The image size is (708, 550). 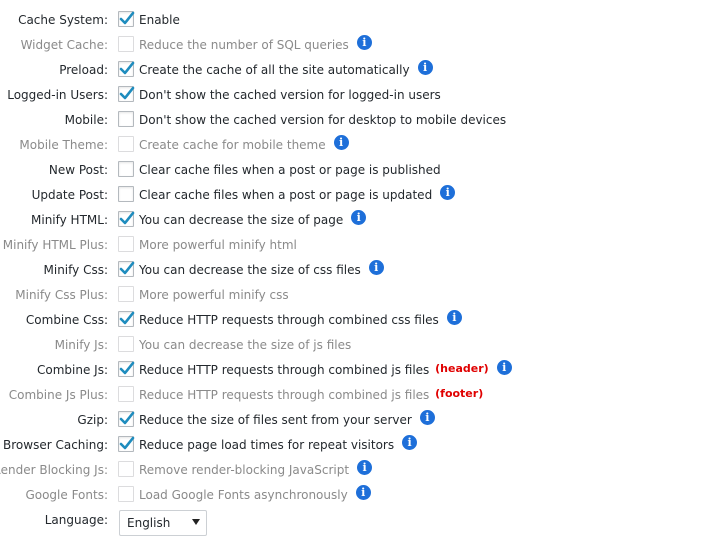 What do you see at coordinates (92, 420) in the screenshot?
I see `setting-label: Gzip:` at bounding box center [92, 420].